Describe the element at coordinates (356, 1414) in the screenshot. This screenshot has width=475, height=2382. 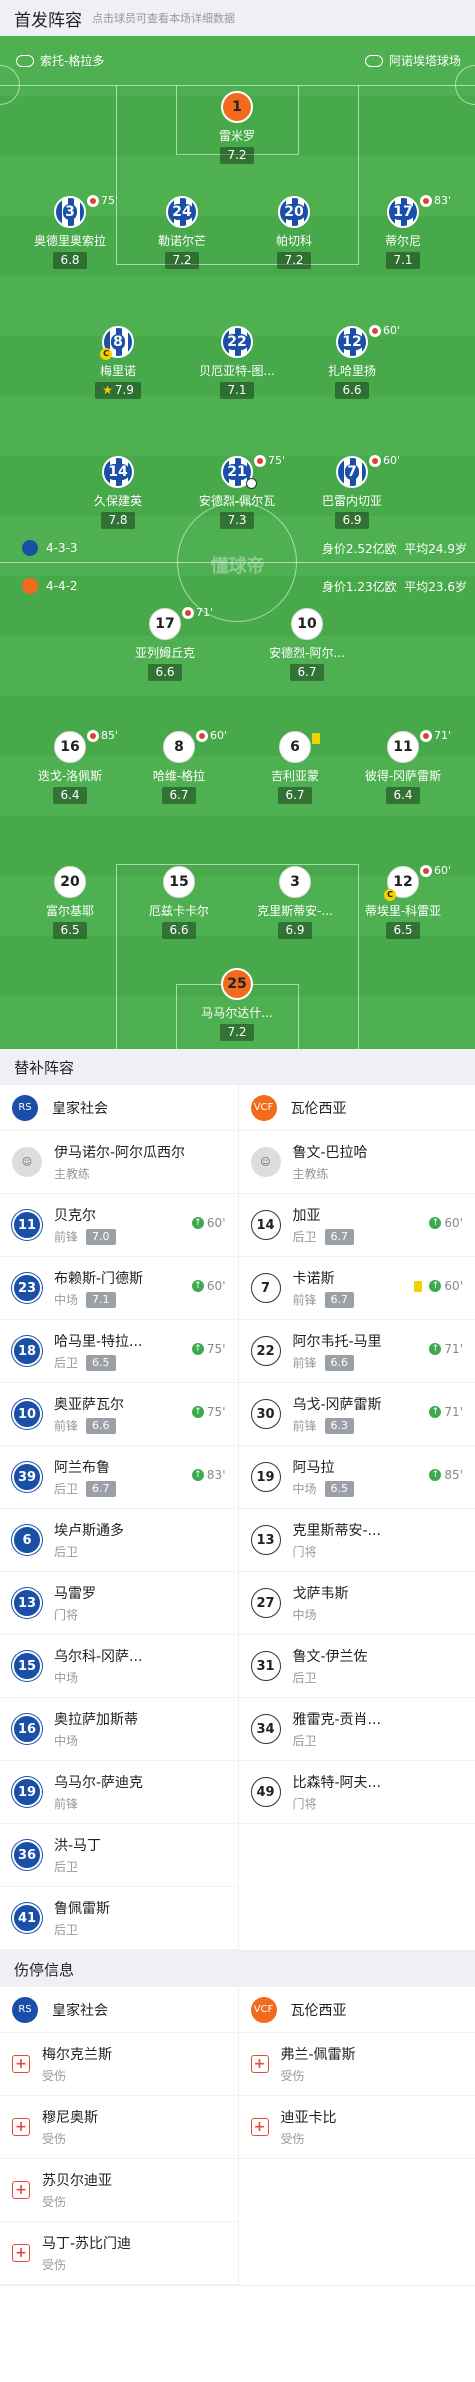
I see `sub-player-row: 30 乌戈-冈萨雷斯 前锋 6.3 ↑ 71'` at that location.